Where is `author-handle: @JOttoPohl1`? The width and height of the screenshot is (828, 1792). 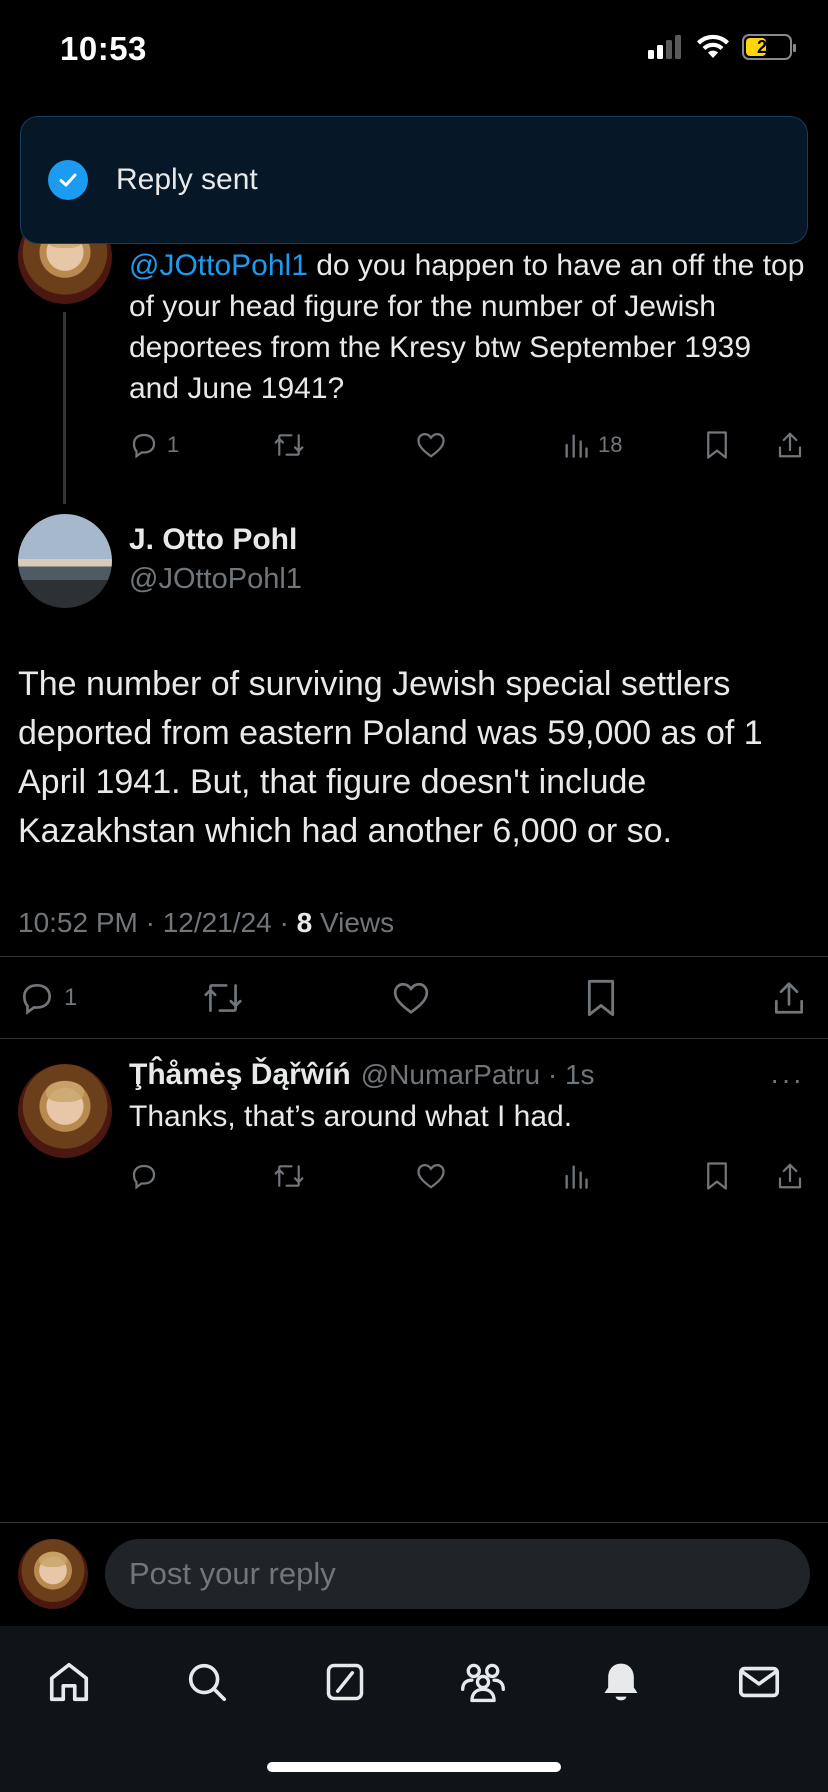
author-handle: @JOttoPohl1 is located at coordinates (215, 579).